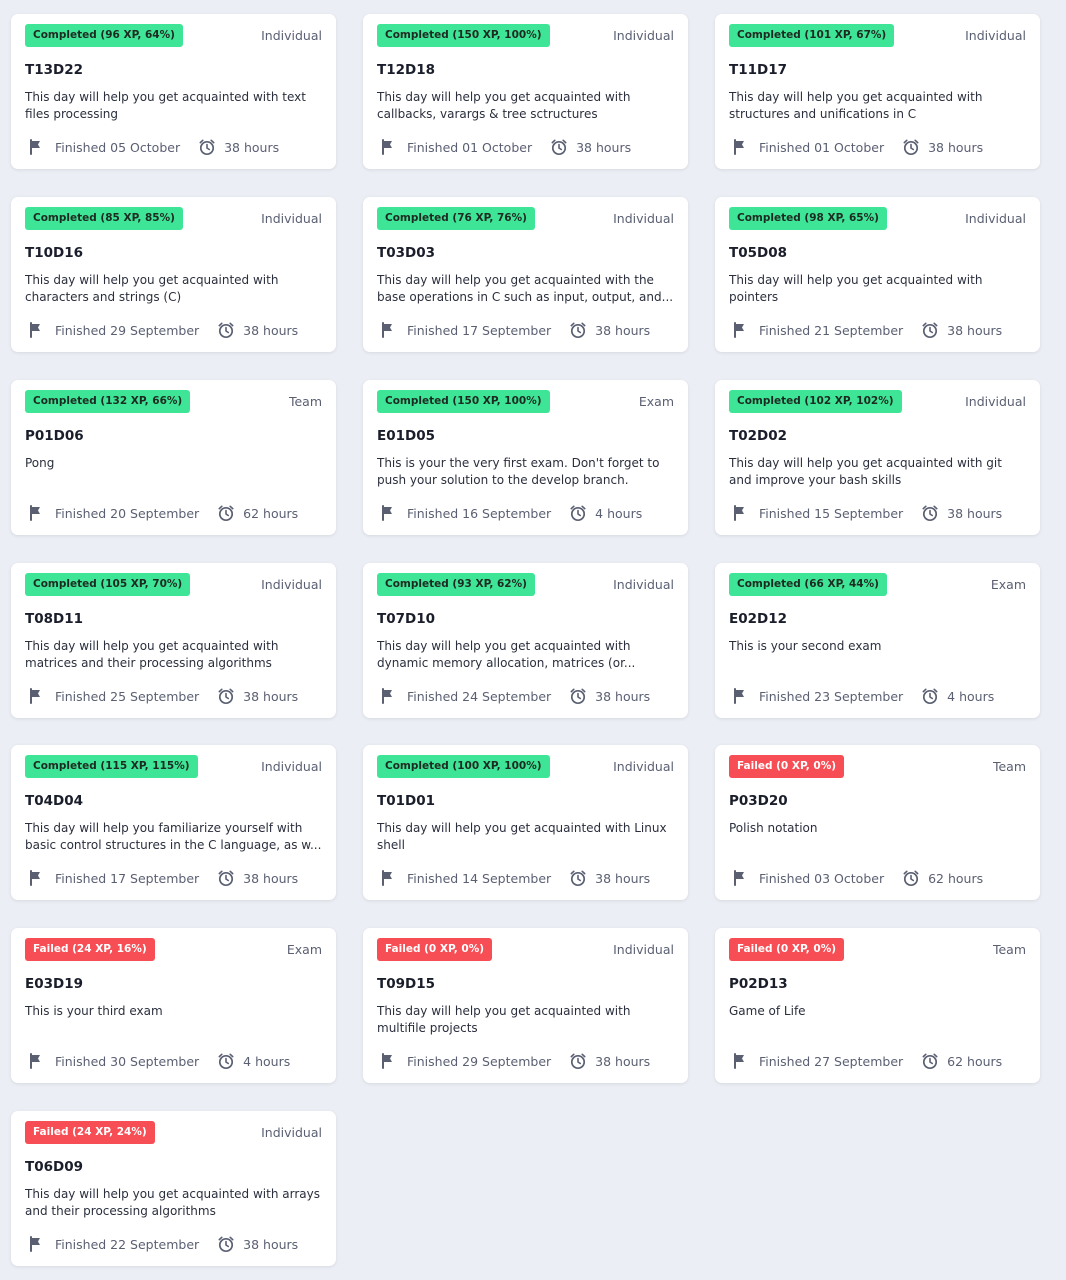 The image size is (1066, 1280). I want to click on project-meta: Finished 30 September 4 hours, so click(158, 1061).